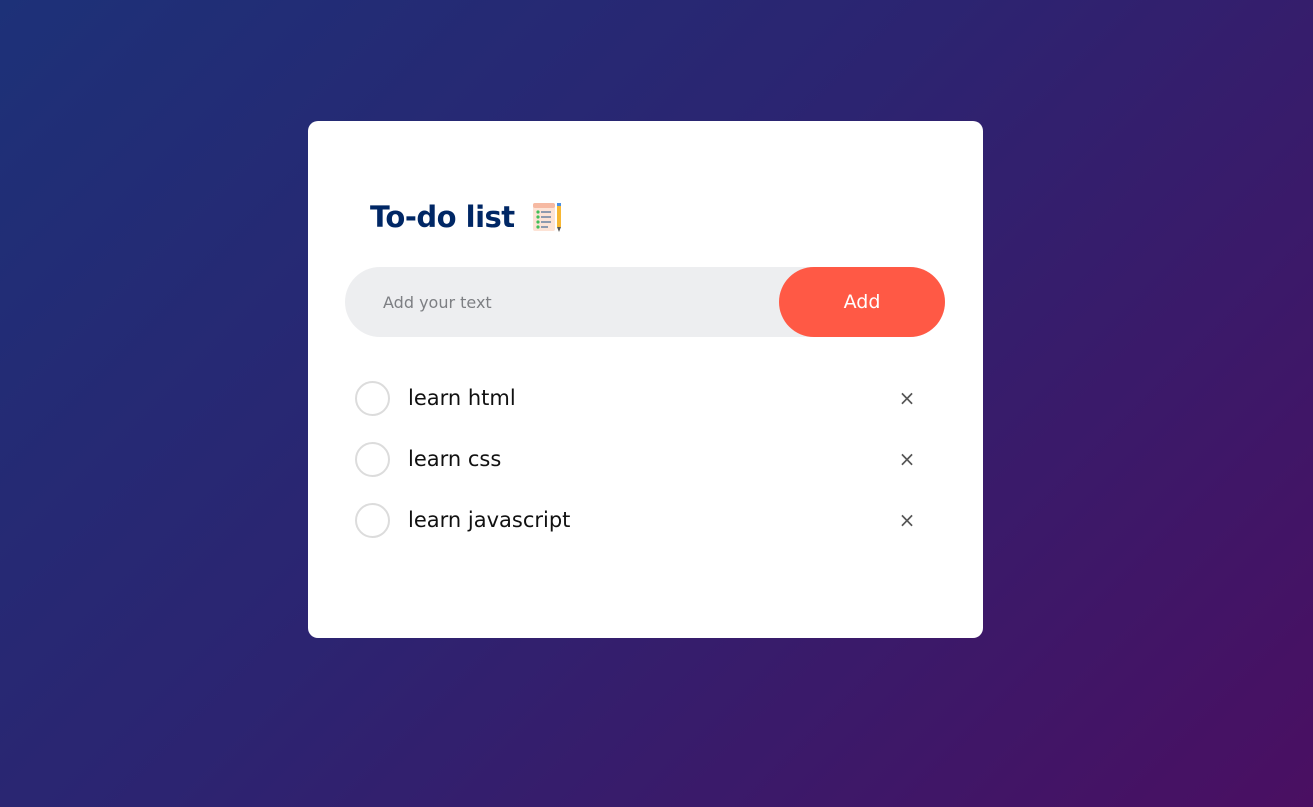 The image size is (1313, 807). I want to click on task-label: learn javascript, so click(489, 520).